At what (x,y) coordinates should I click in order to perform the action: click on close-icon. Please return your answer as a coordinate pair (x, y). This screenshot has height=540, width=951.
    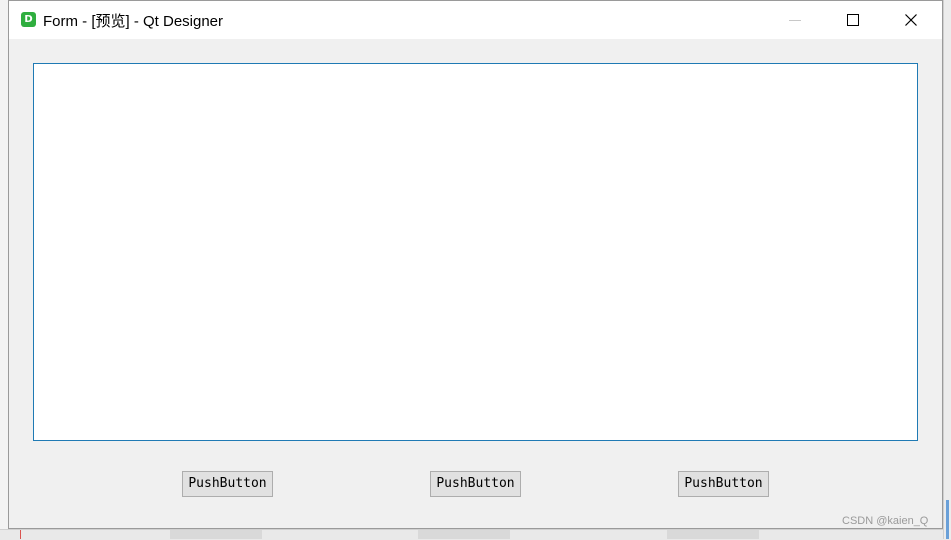
    Looking at the image, I should click on (911, 20).